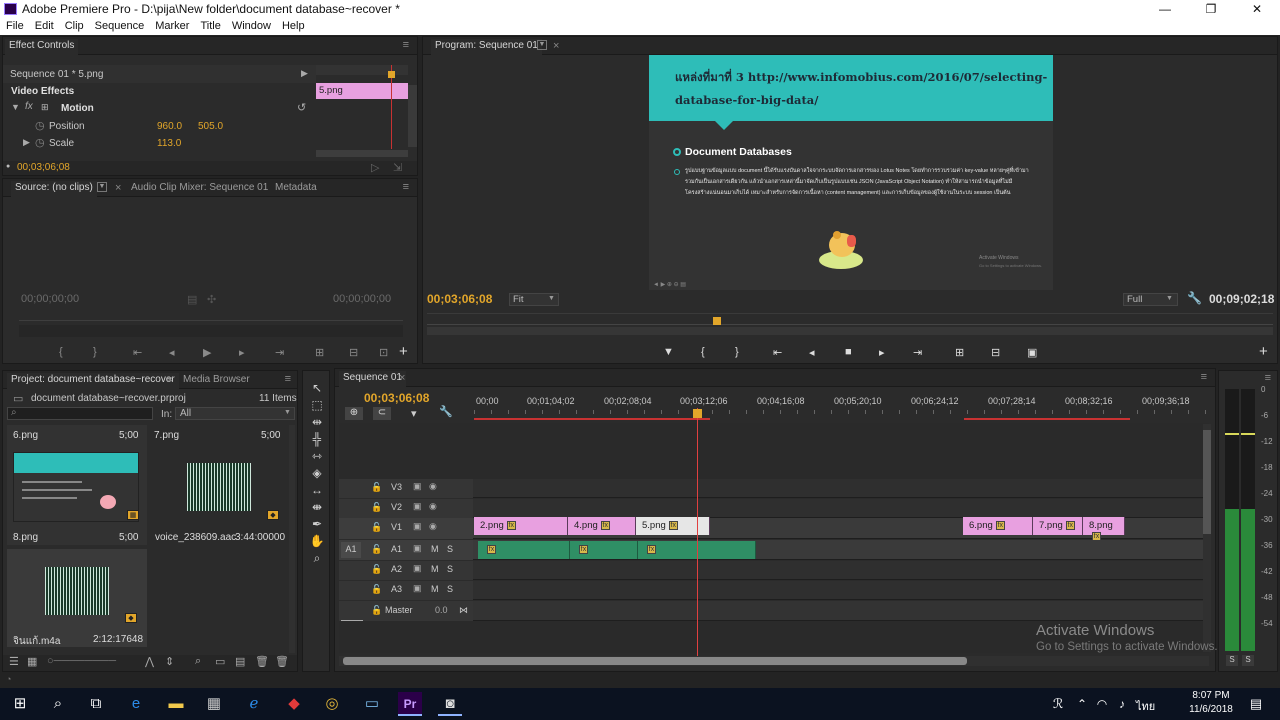  I want to click on program-dropdown-icon: ▼, so click(542, 45).